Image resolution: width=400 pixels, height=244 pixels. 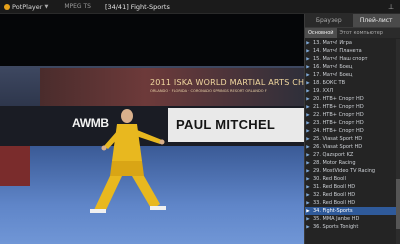 What do you see at coordinates (351, 179) in the screenshot?
I see `playlist-item: ▶ 30. Red Booll` at bounding box center [351, 179].